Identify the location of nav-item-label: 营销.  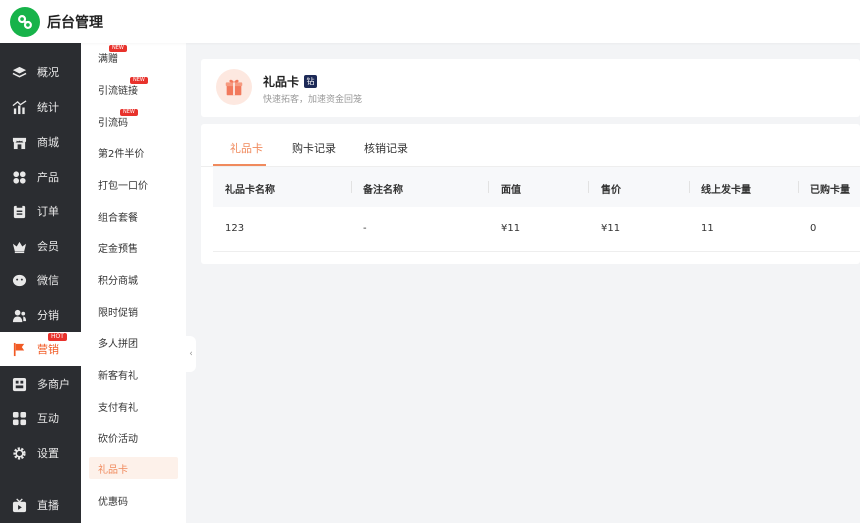
(48, 349).